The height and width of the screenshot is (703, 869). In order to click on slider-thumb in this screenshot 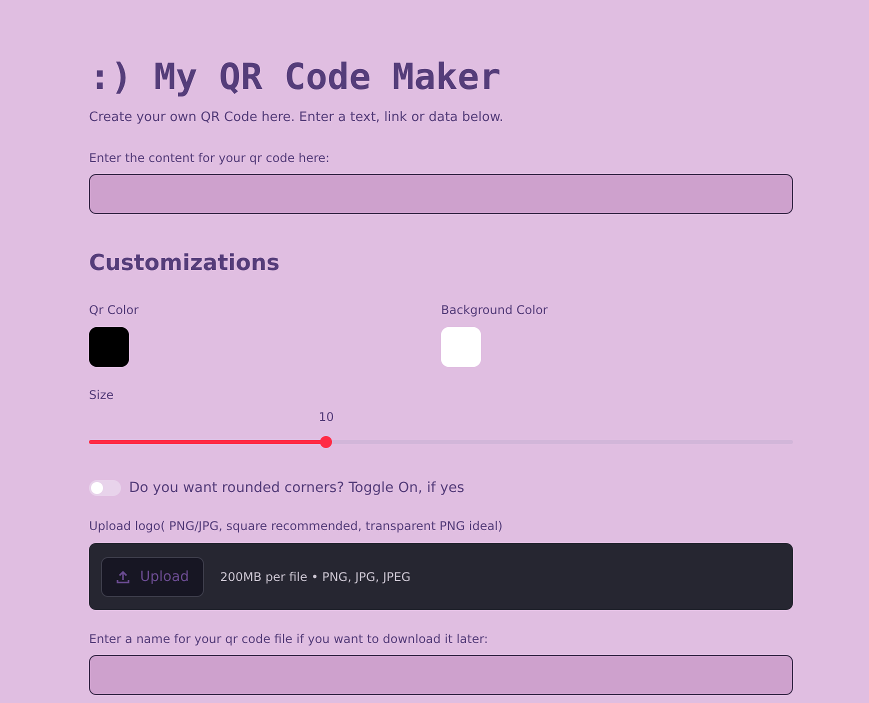, I will do `click(326, 442)`.